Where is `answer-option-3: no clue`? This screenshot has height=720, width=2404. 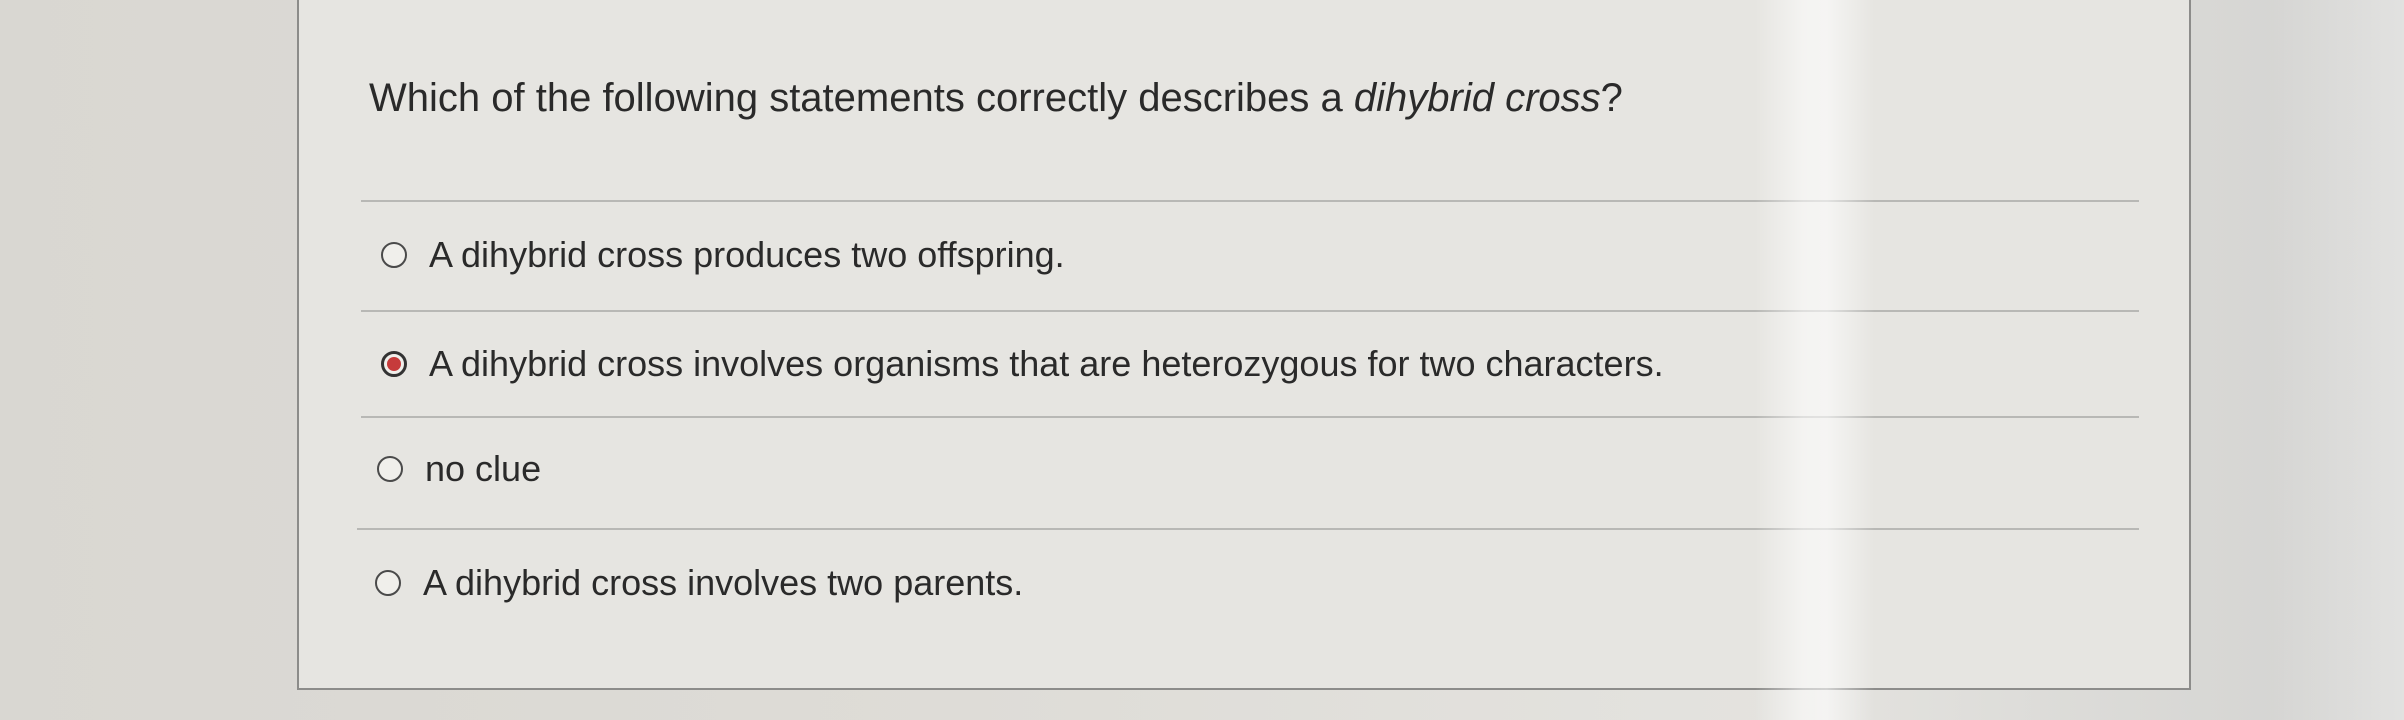 answer-option-3: no clue is located at coordinates (459, 469).